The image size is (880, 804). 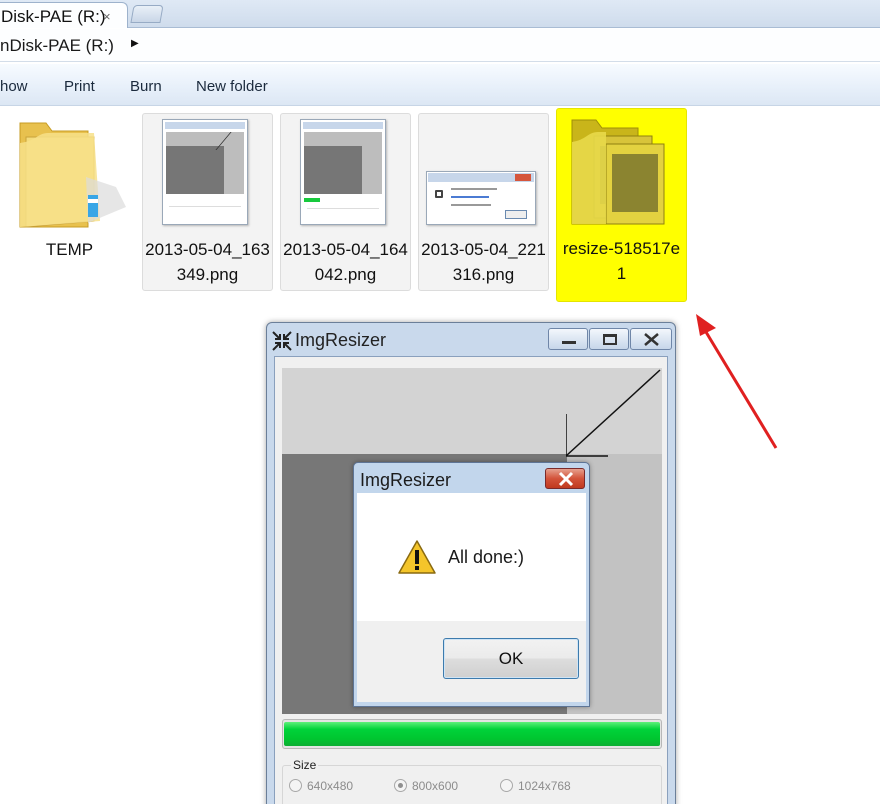 What do you see at coordinates (57, 46) in the screenshot?
I see `address-path: nDisk-PAE (R:)` at bounding box center [57, 46].